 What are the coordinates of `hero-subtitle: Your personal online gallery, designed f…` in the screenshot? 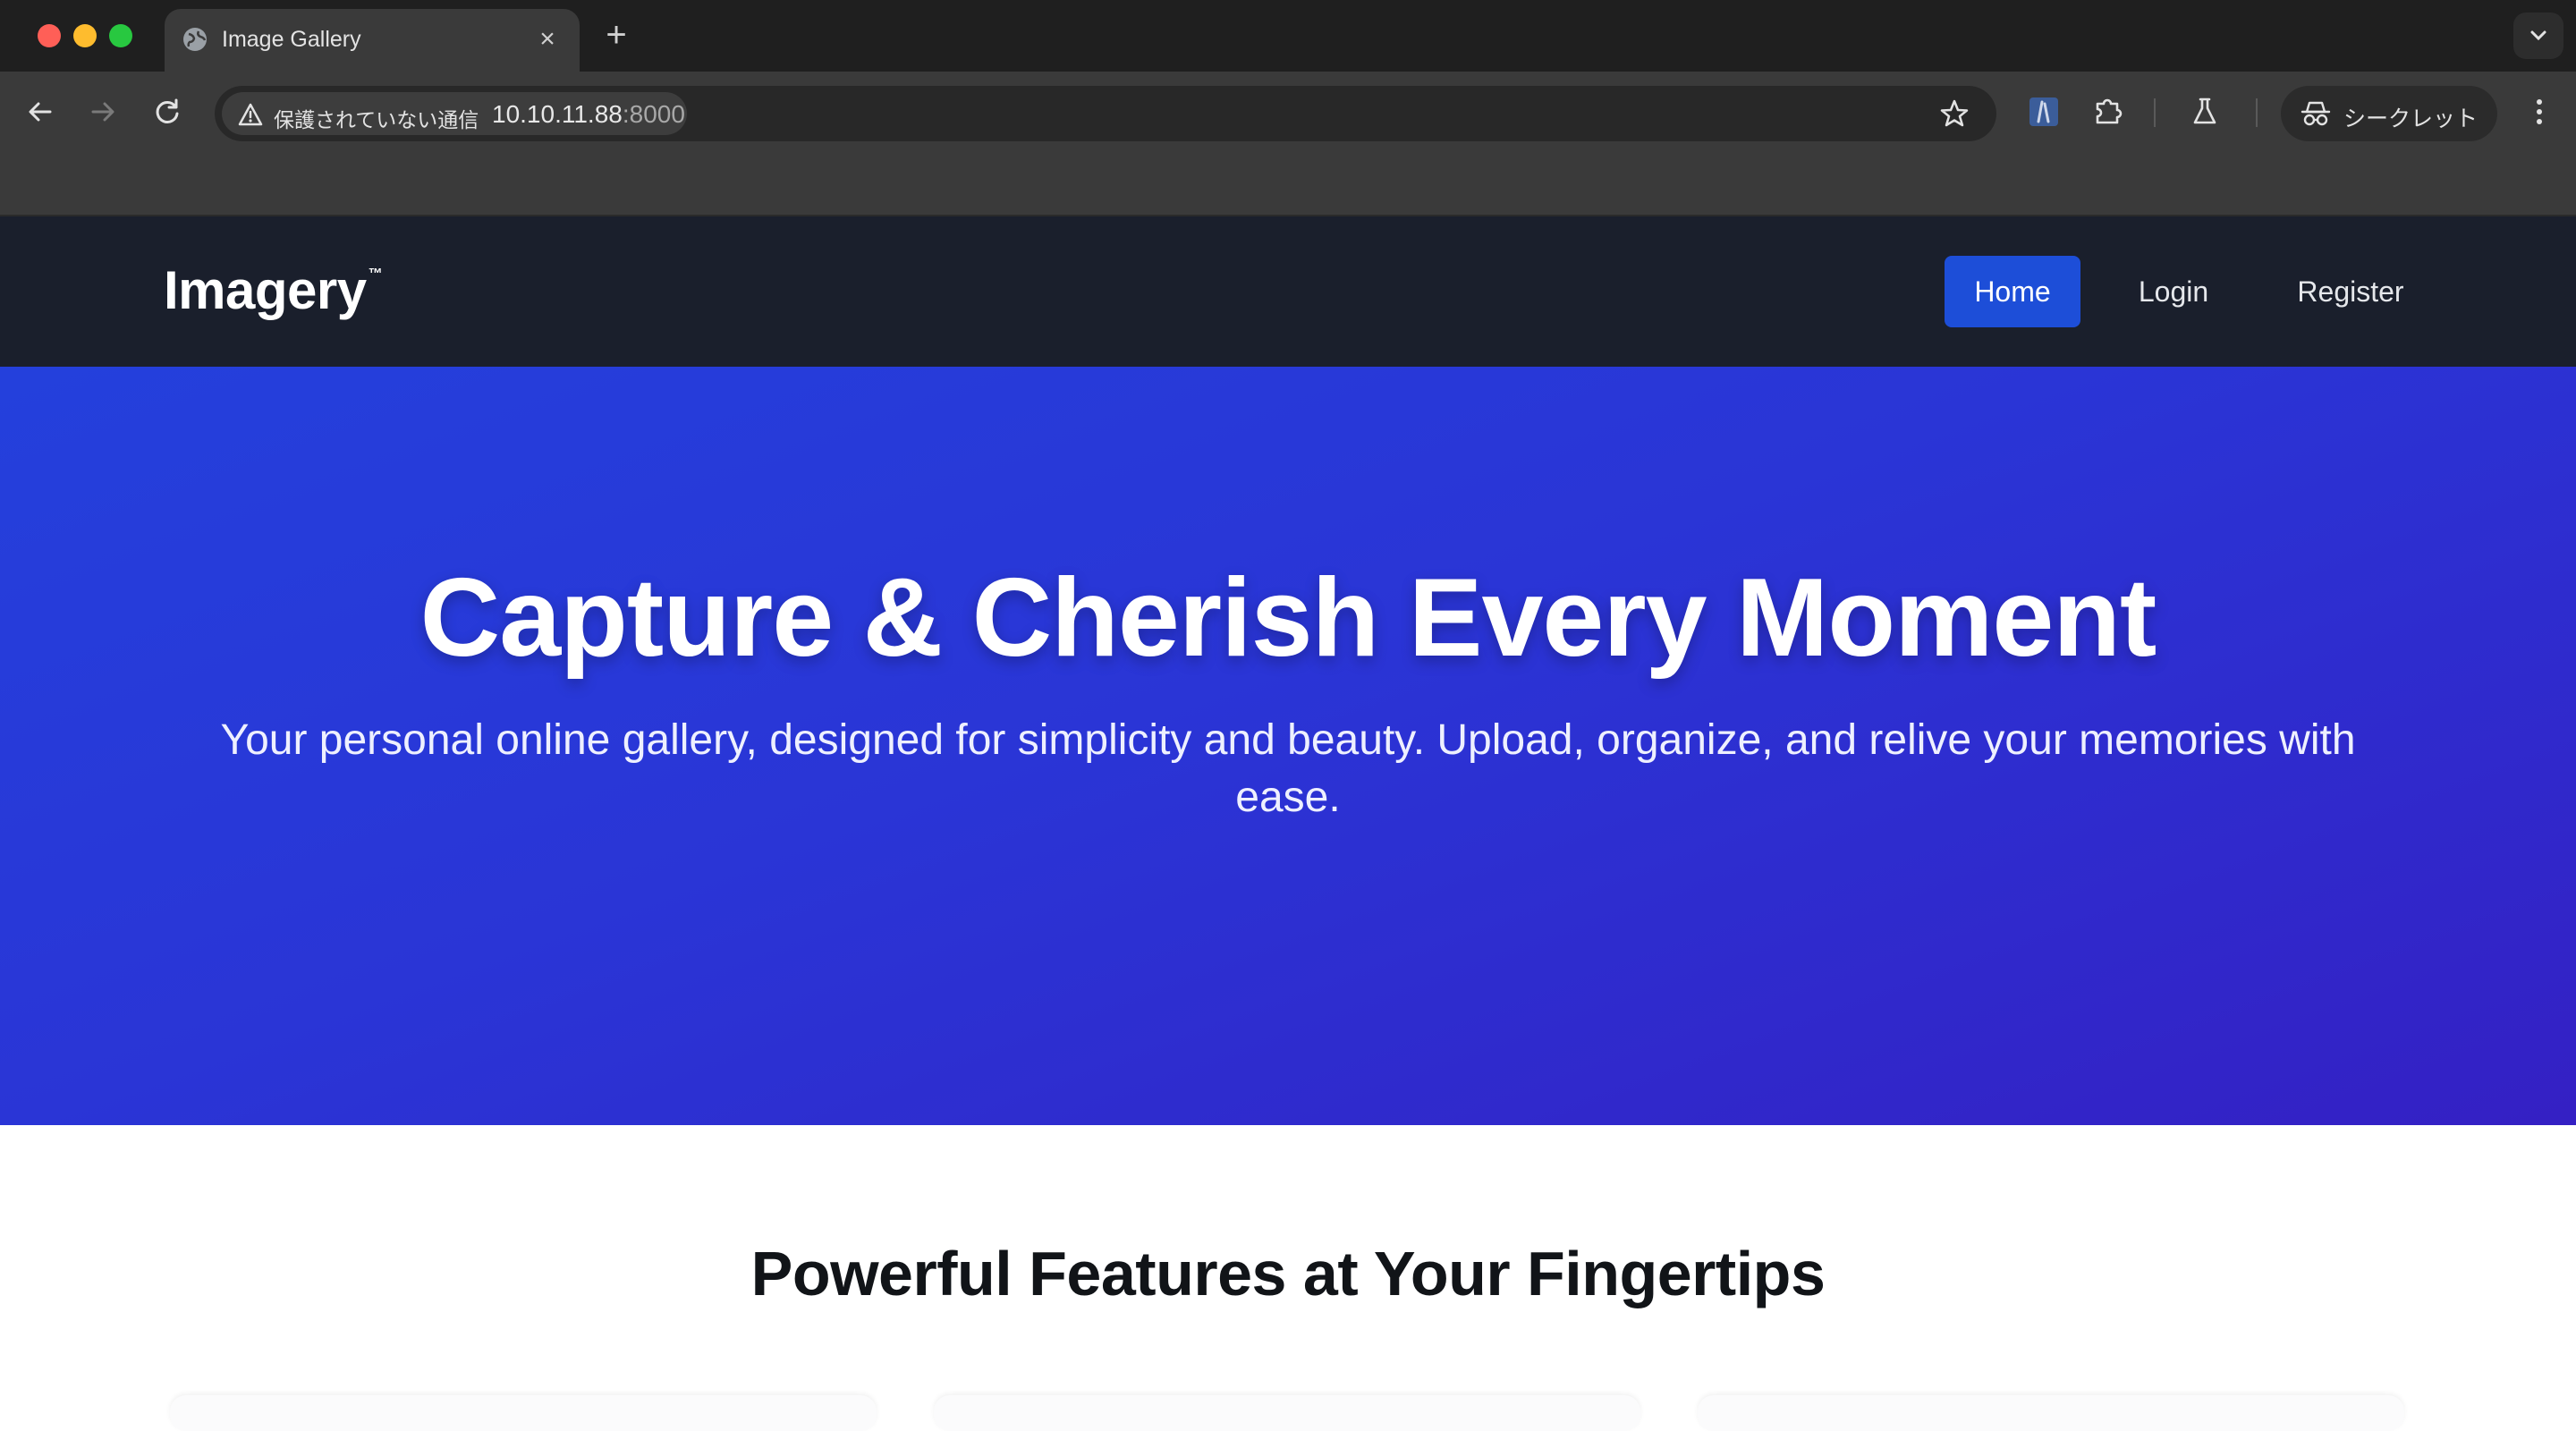 It's located at (1288, 769).